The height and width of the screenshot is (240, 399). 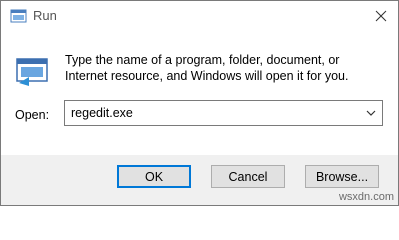 What do you see at coordinates (32, 115) in the screenshot?
I see `open-label: Open:` at bounding box center [32, 115].